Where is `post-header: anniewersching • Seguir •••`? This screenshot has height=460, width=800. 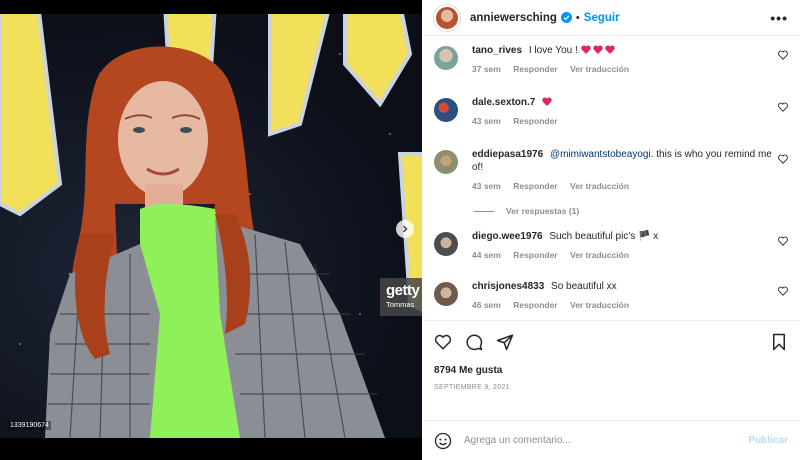
post-header: anniewersching • Seguir ••• is located at coordinates (611, 18).